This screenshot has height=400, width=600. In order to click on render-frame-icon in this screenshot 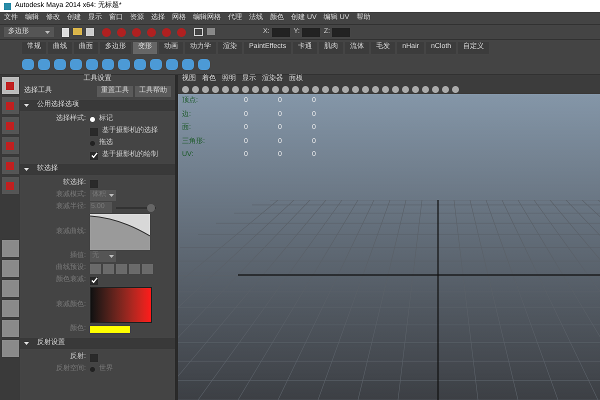, I will do `click(198, 32)`.